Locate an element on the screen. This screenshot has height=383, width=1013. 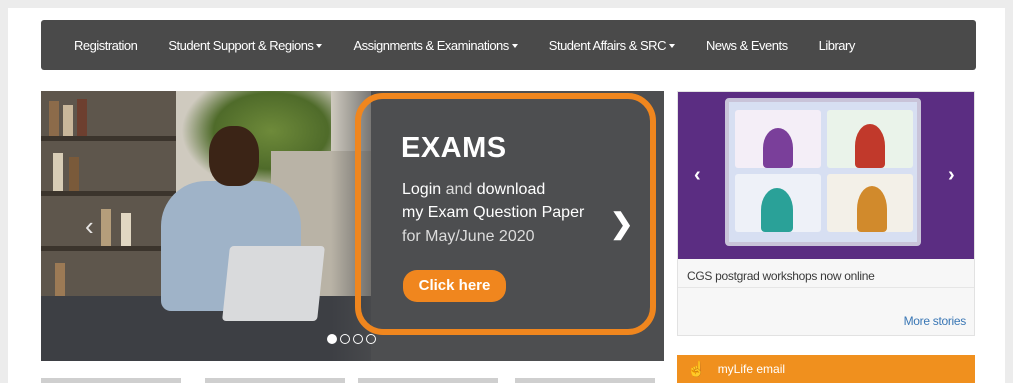
click-here-button: Click here is located at coordinates (454, 286).